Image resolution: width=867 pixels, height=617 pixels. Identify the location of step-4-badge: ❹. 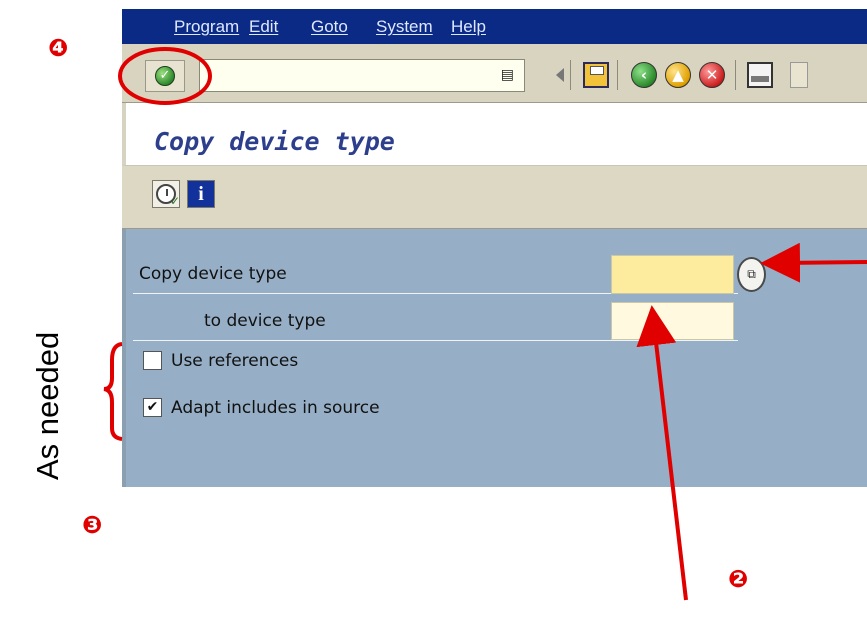
(58, 48).